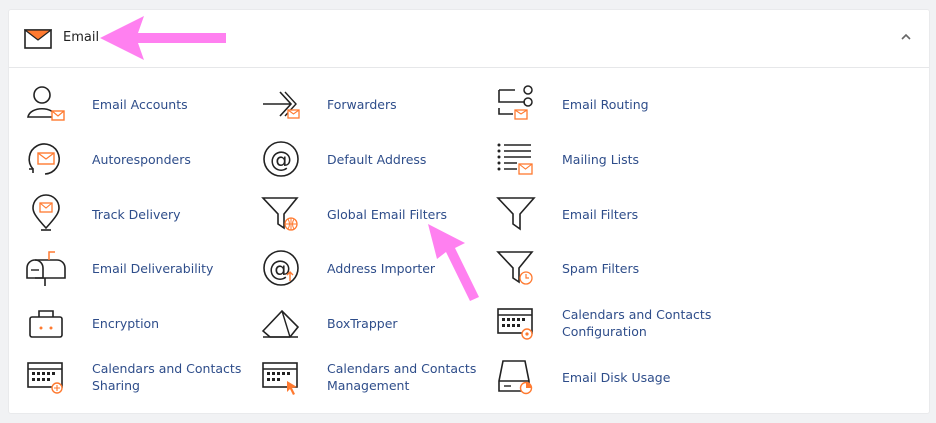 The image size is (936, 423). What do you see at coordinates (601, 268) in the screenshot?
I see `item-label: Spam Filters` at bounding box center [601, 268].